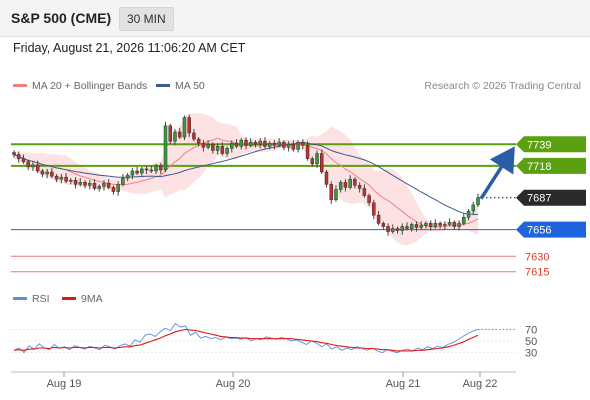  I want to click on price-label-7630: 7630, so click(537, 257).